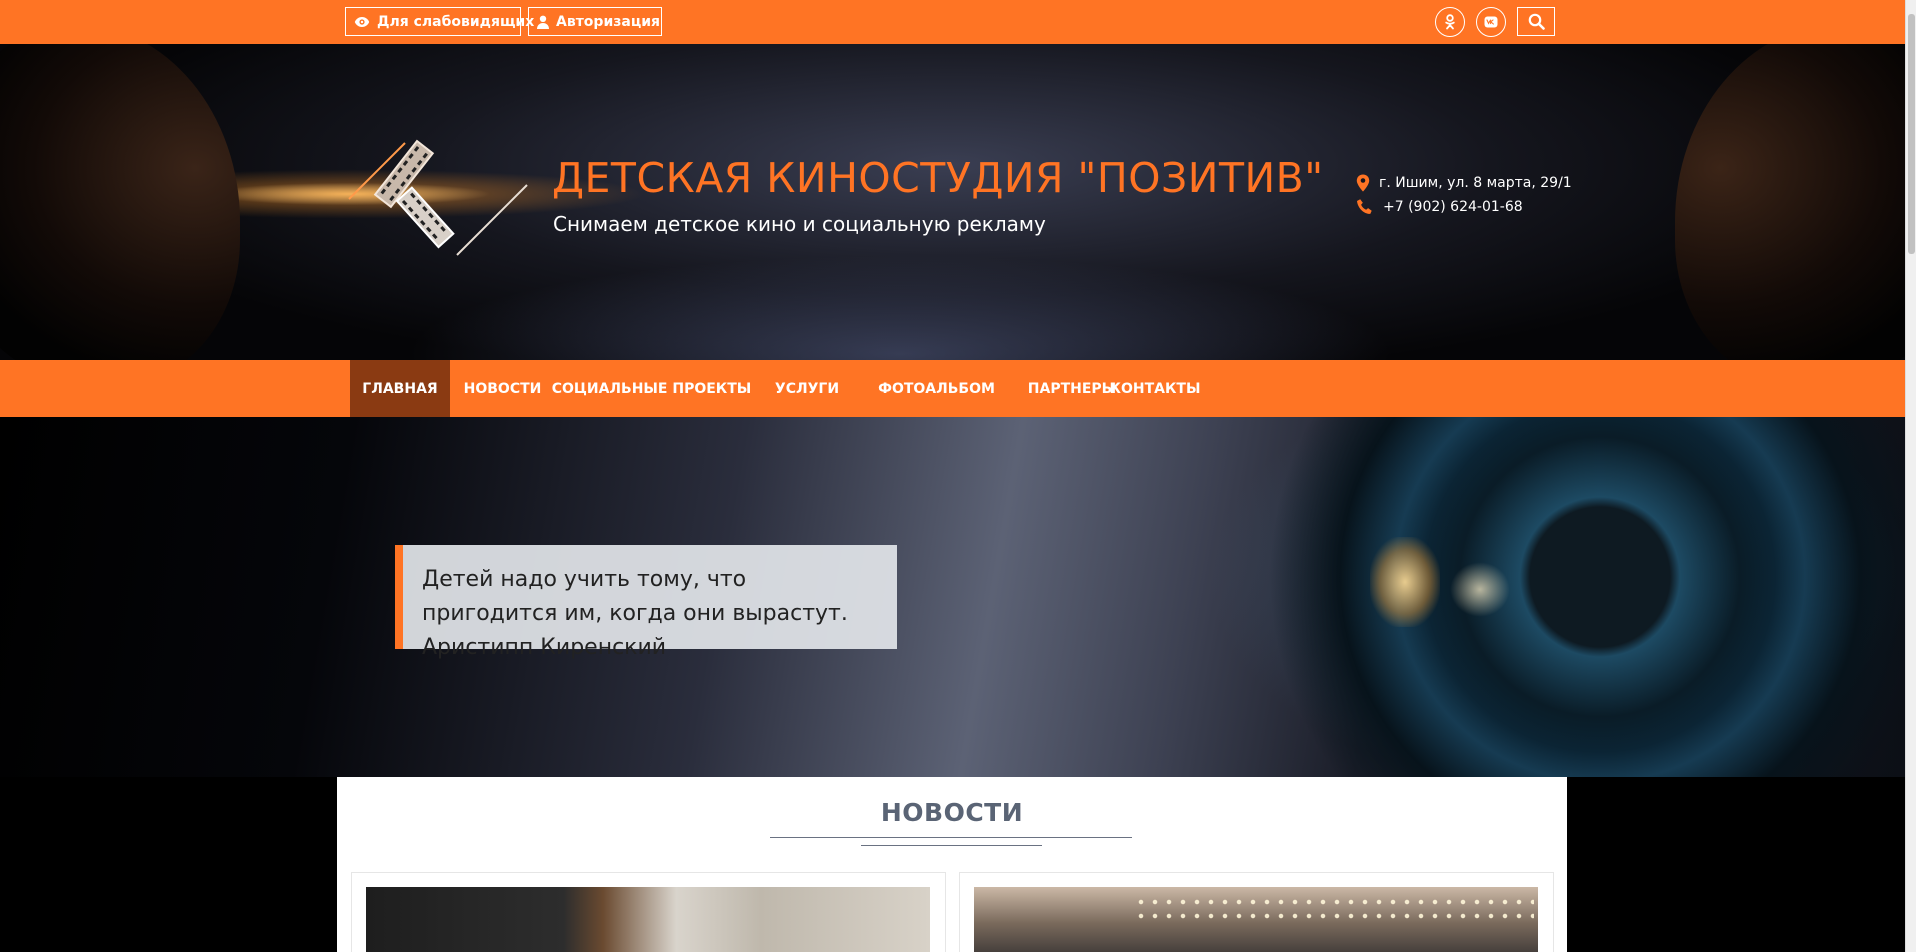 The width and height of the screenshot is (1916, 952). I want to click on odnoklassniki-icon, so click(1450, 22).